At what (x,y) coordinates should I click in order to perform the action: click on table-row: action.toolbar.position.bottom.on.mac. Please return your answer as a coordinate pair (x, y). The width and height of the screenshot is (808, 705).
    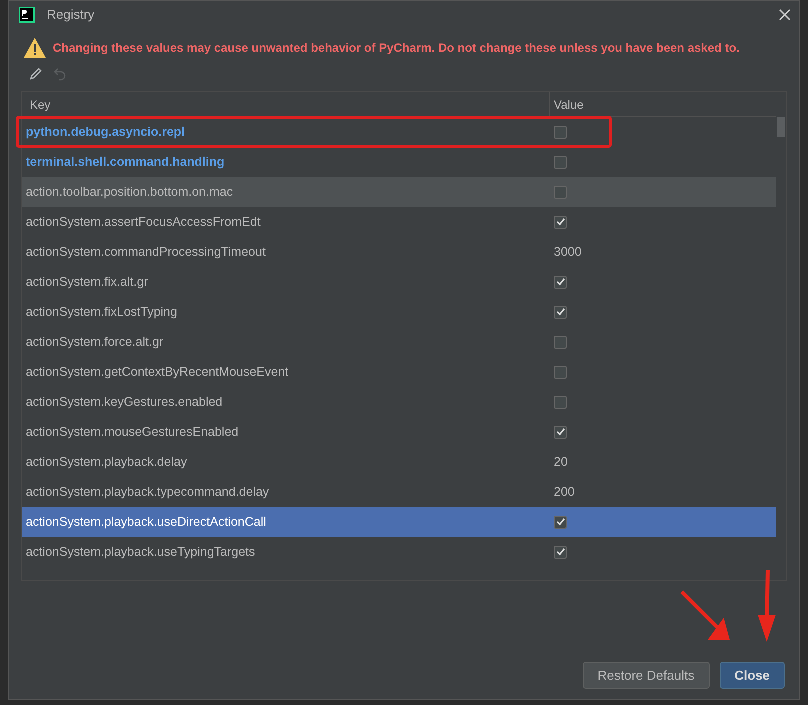
    Looking at the image, I should click on (399, 192).